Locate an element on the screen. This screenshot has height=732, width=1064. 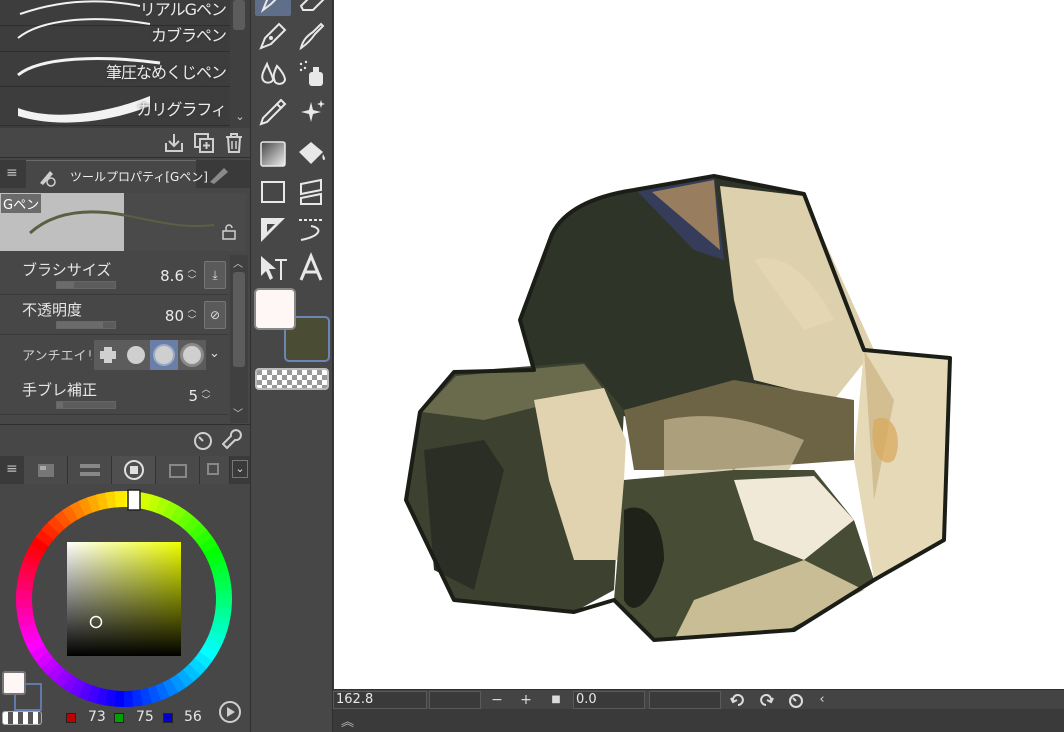
aa-none-button is located at coordinates (108, 355).